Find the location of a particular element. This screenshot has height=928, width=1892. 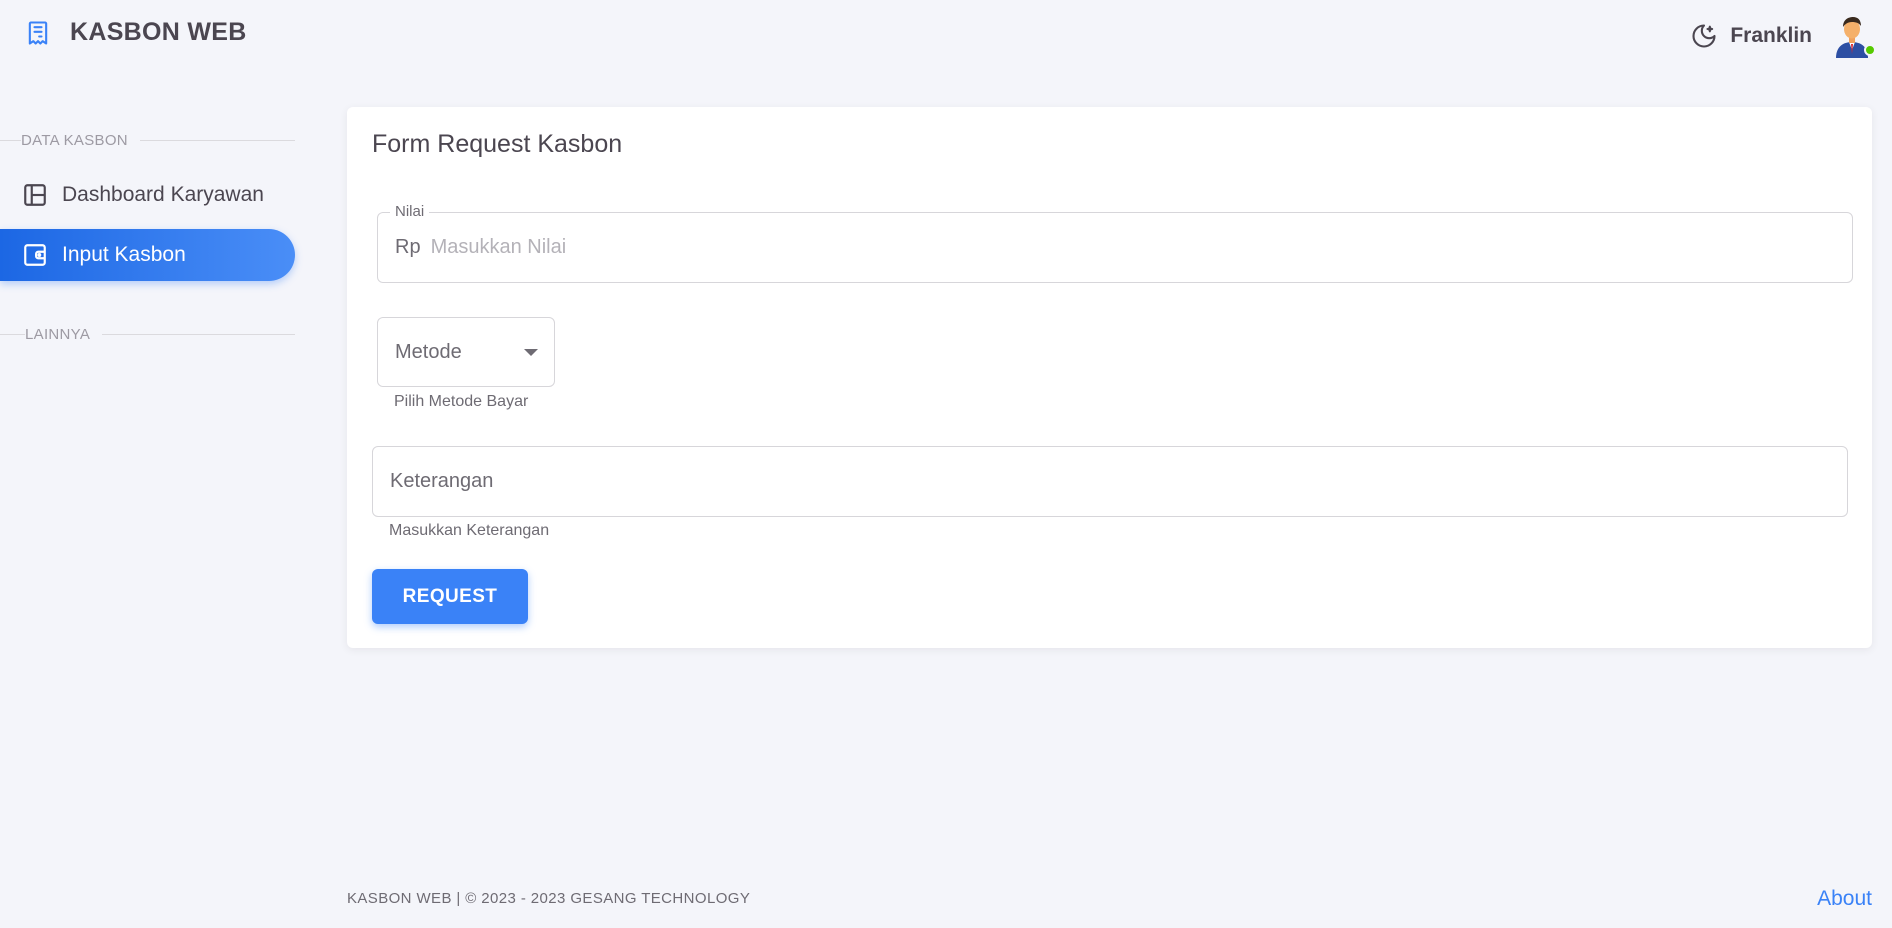

avatar is located at coordinates (1853, 36).